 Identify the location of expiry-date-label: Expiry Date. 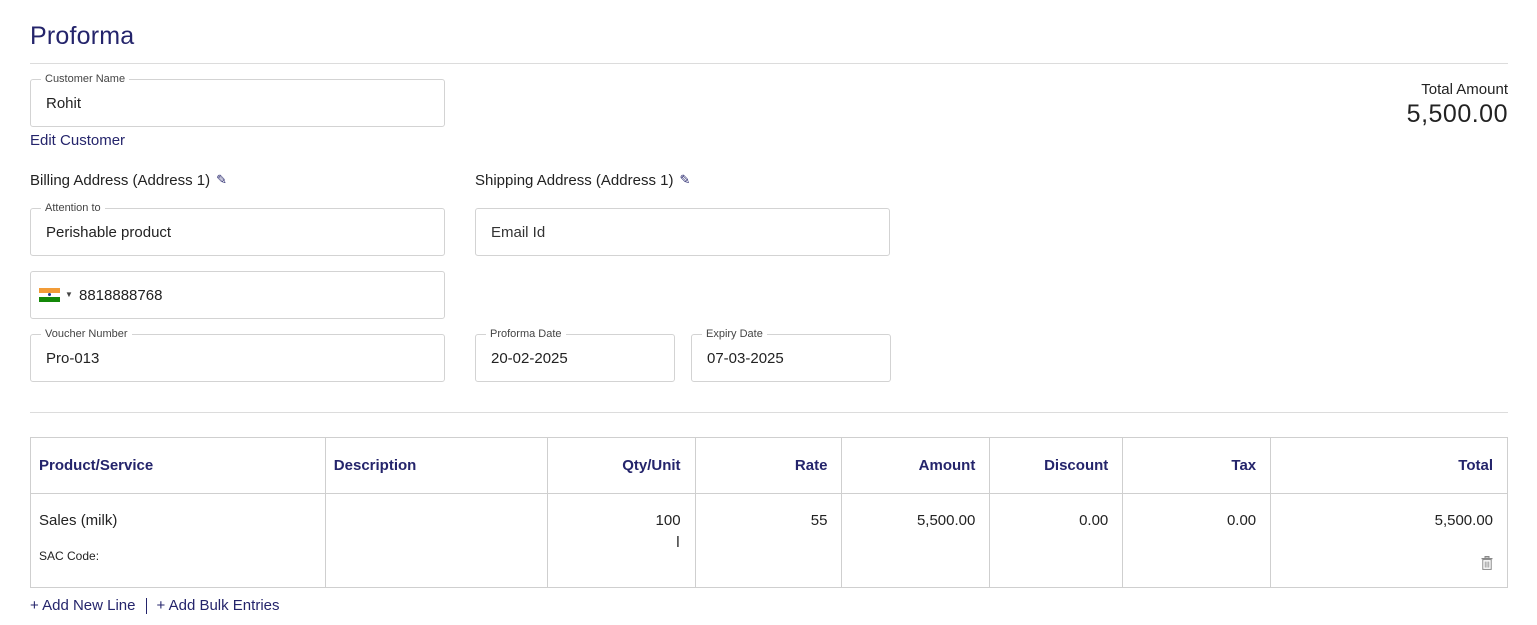
(734, 334).